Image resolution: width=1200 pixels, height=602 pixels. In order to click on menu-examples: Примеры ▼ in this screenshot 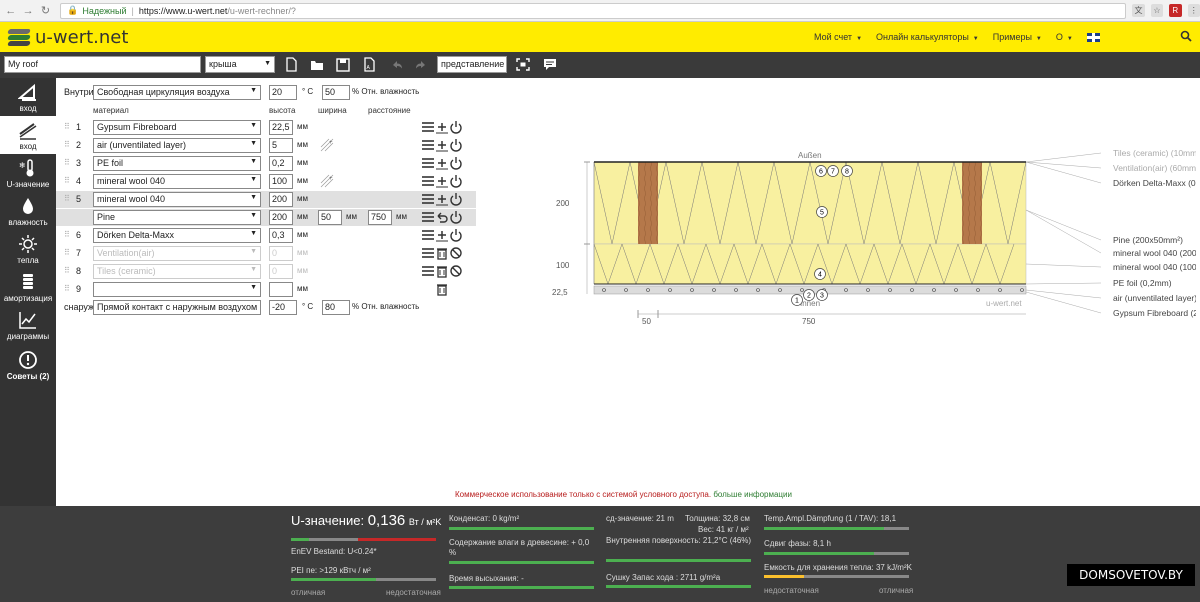, I will do `click(1017, 37)`.